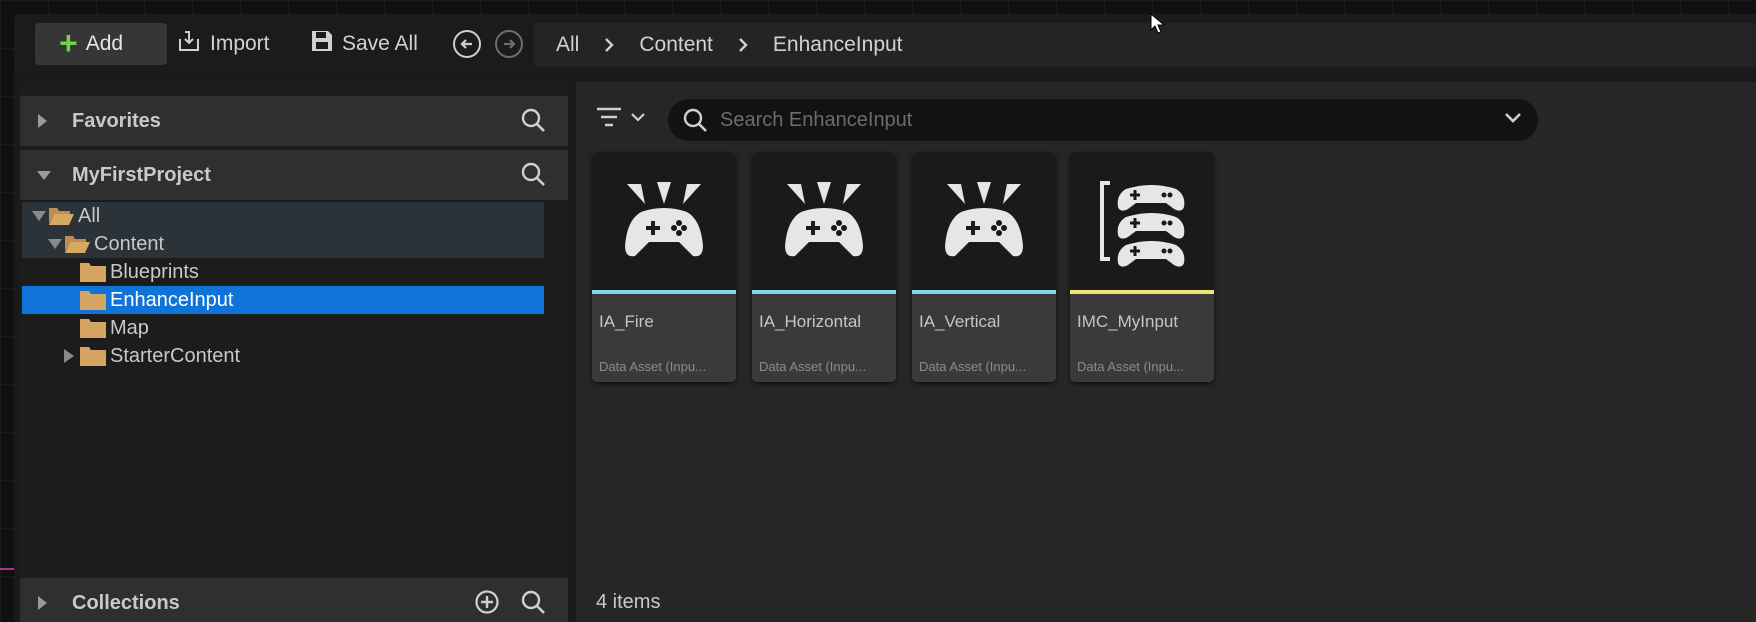  Describe the element at coordinates (283, 216) in the screenshot. I see `tree-item-all: All` at that location.